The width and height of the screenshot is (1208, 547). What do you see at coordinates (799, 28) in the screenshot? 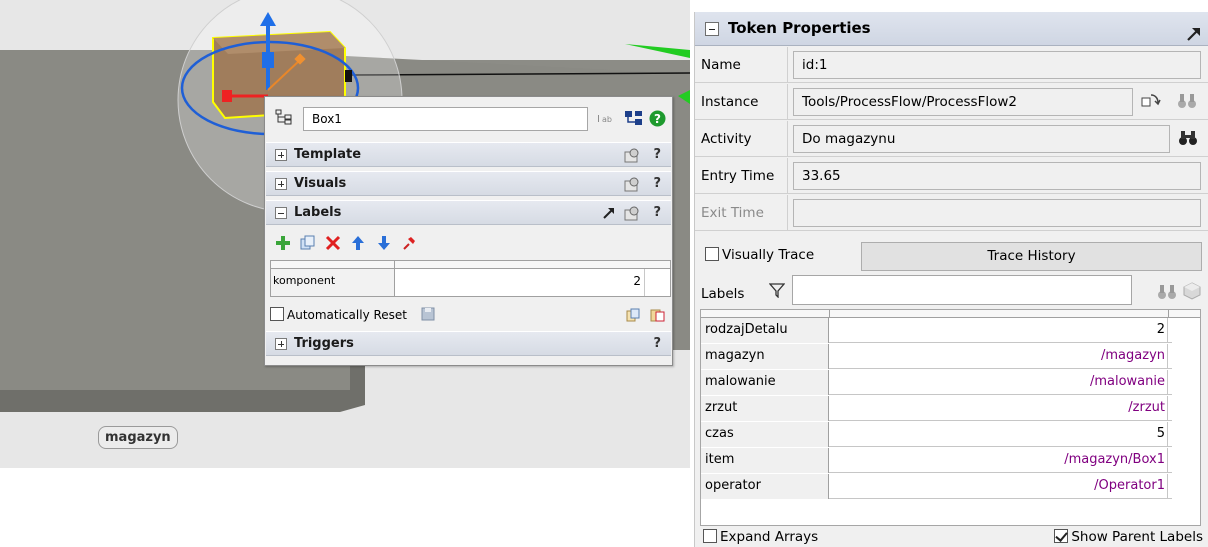
I see `panel-title: Token Properties` at bounding box center [799, 28].